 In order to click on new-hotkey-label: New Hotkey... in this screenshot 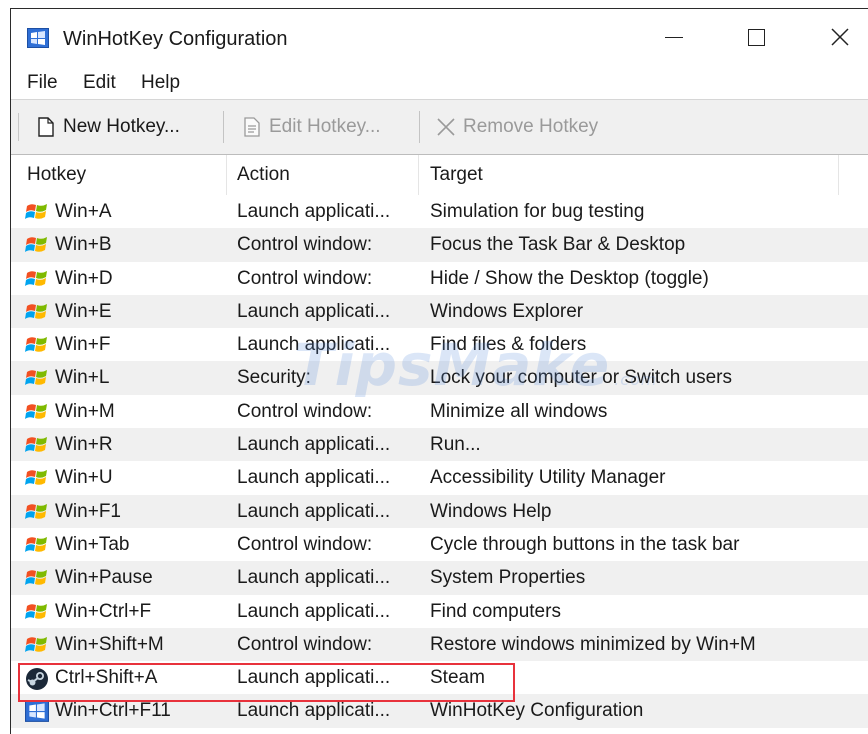, I will do `click(121, 126)`.